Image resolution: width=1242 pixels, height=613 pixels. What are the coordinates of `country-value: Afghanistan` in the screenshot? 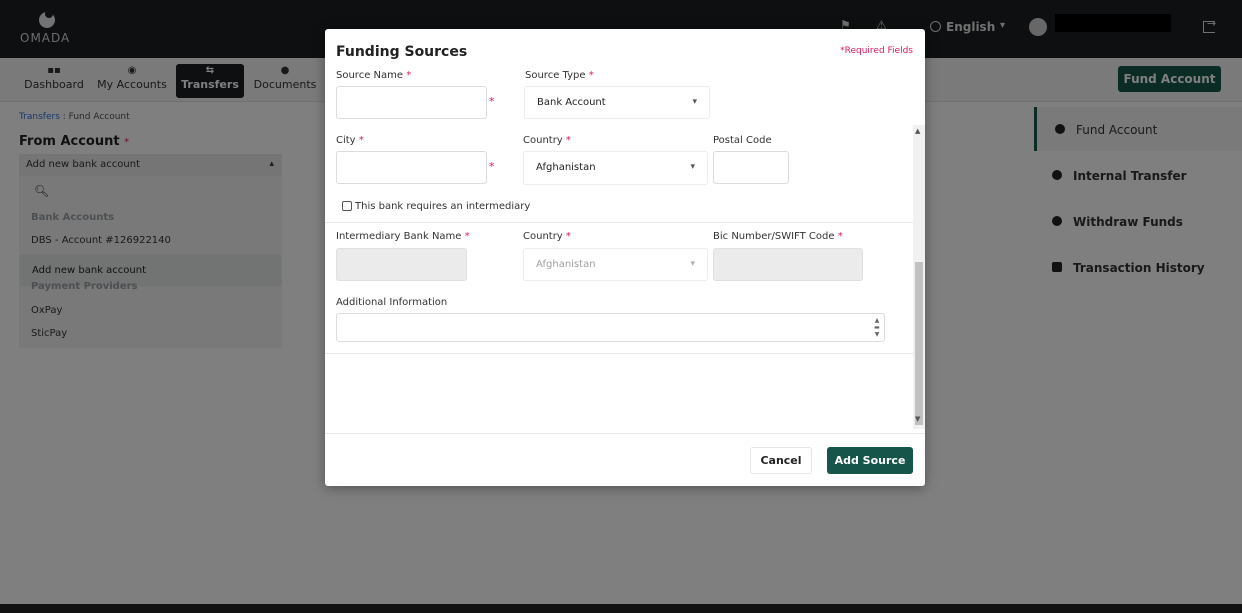 It's located at (566, 167).